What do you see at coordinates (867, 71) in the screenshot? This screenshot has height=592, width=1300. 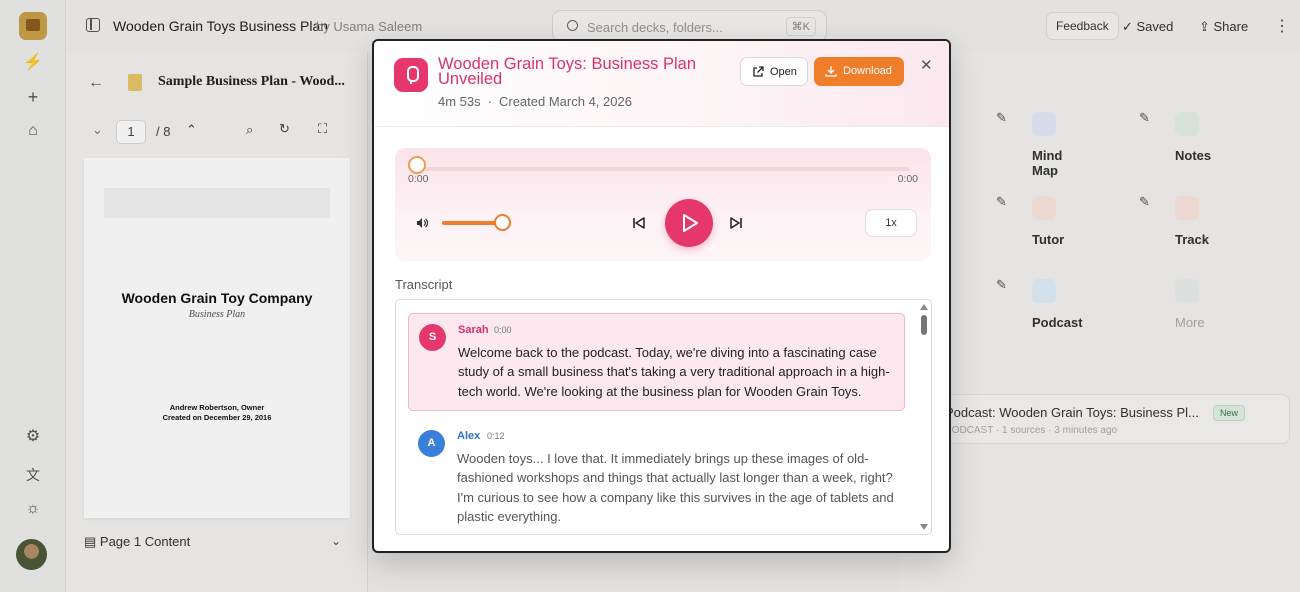 I see `download-label: Download` at bounding box center [867, 71].